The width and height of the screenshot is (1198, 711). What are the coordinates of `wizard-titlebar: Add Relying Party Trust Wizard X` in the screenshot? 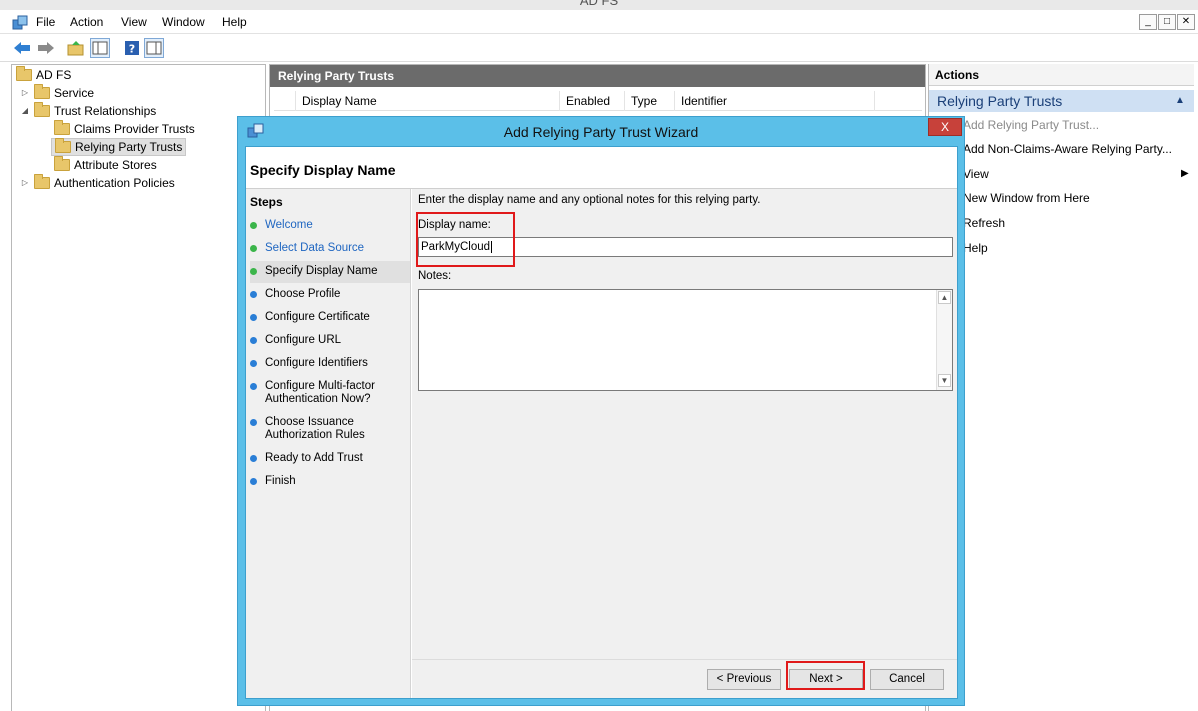 It's located at (601, 131).